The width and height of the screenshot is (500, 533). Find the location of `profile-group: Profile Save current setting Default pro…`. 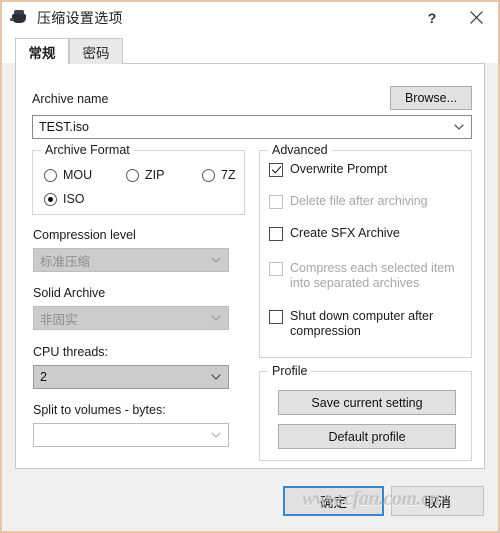

profile-group: Profile Save current setting Default pro… is located at coordinates (365, 412).